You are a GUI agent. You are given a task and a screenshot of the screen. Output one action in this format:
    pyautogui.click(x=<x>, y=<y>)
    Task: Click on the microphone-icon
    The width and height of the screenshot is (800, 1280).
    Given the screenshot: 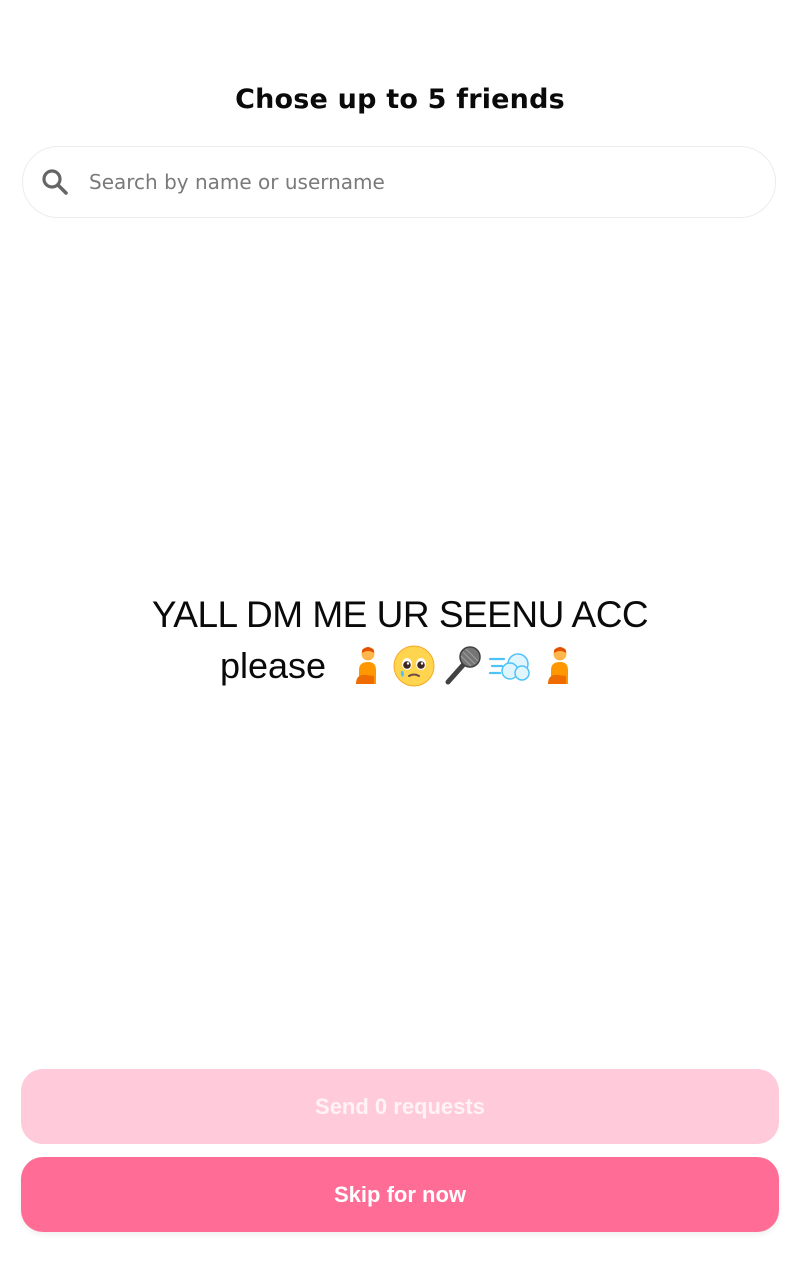 What is the action you would take?
    pyautogui.click(x=463, y=665)
    